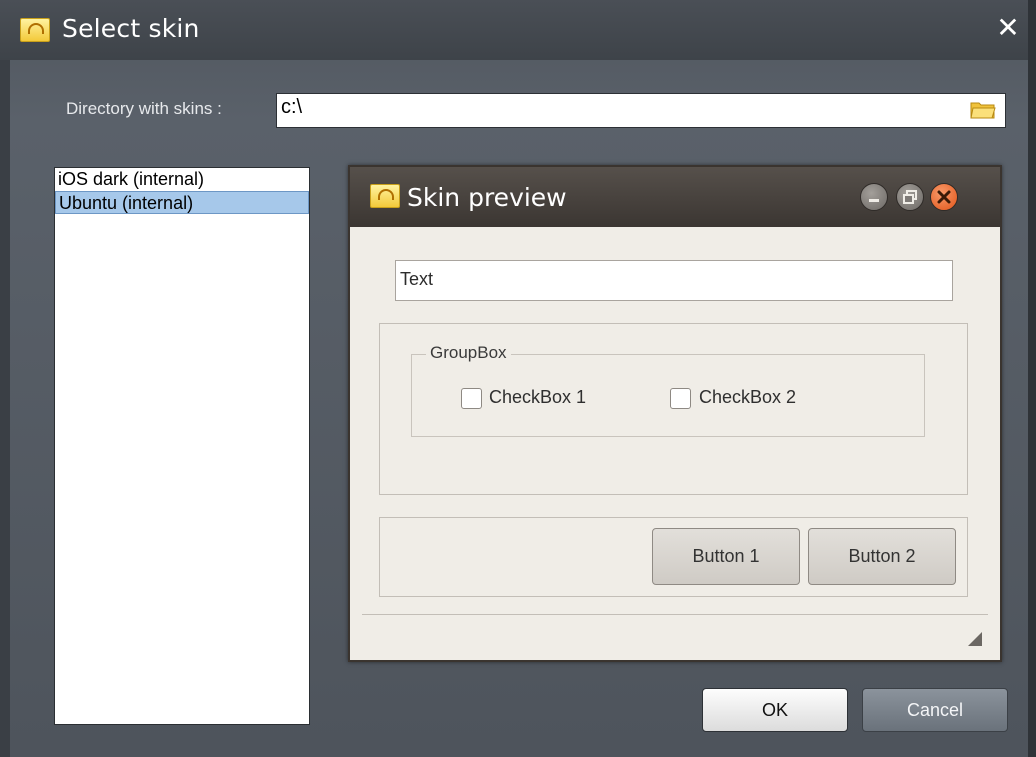 The image size is (1036, 757). What do you see at coordinates (748, 397) in the screenshot?
I see `checkbox-2-label: CheckBox 2` at bounding box center [748, 397].